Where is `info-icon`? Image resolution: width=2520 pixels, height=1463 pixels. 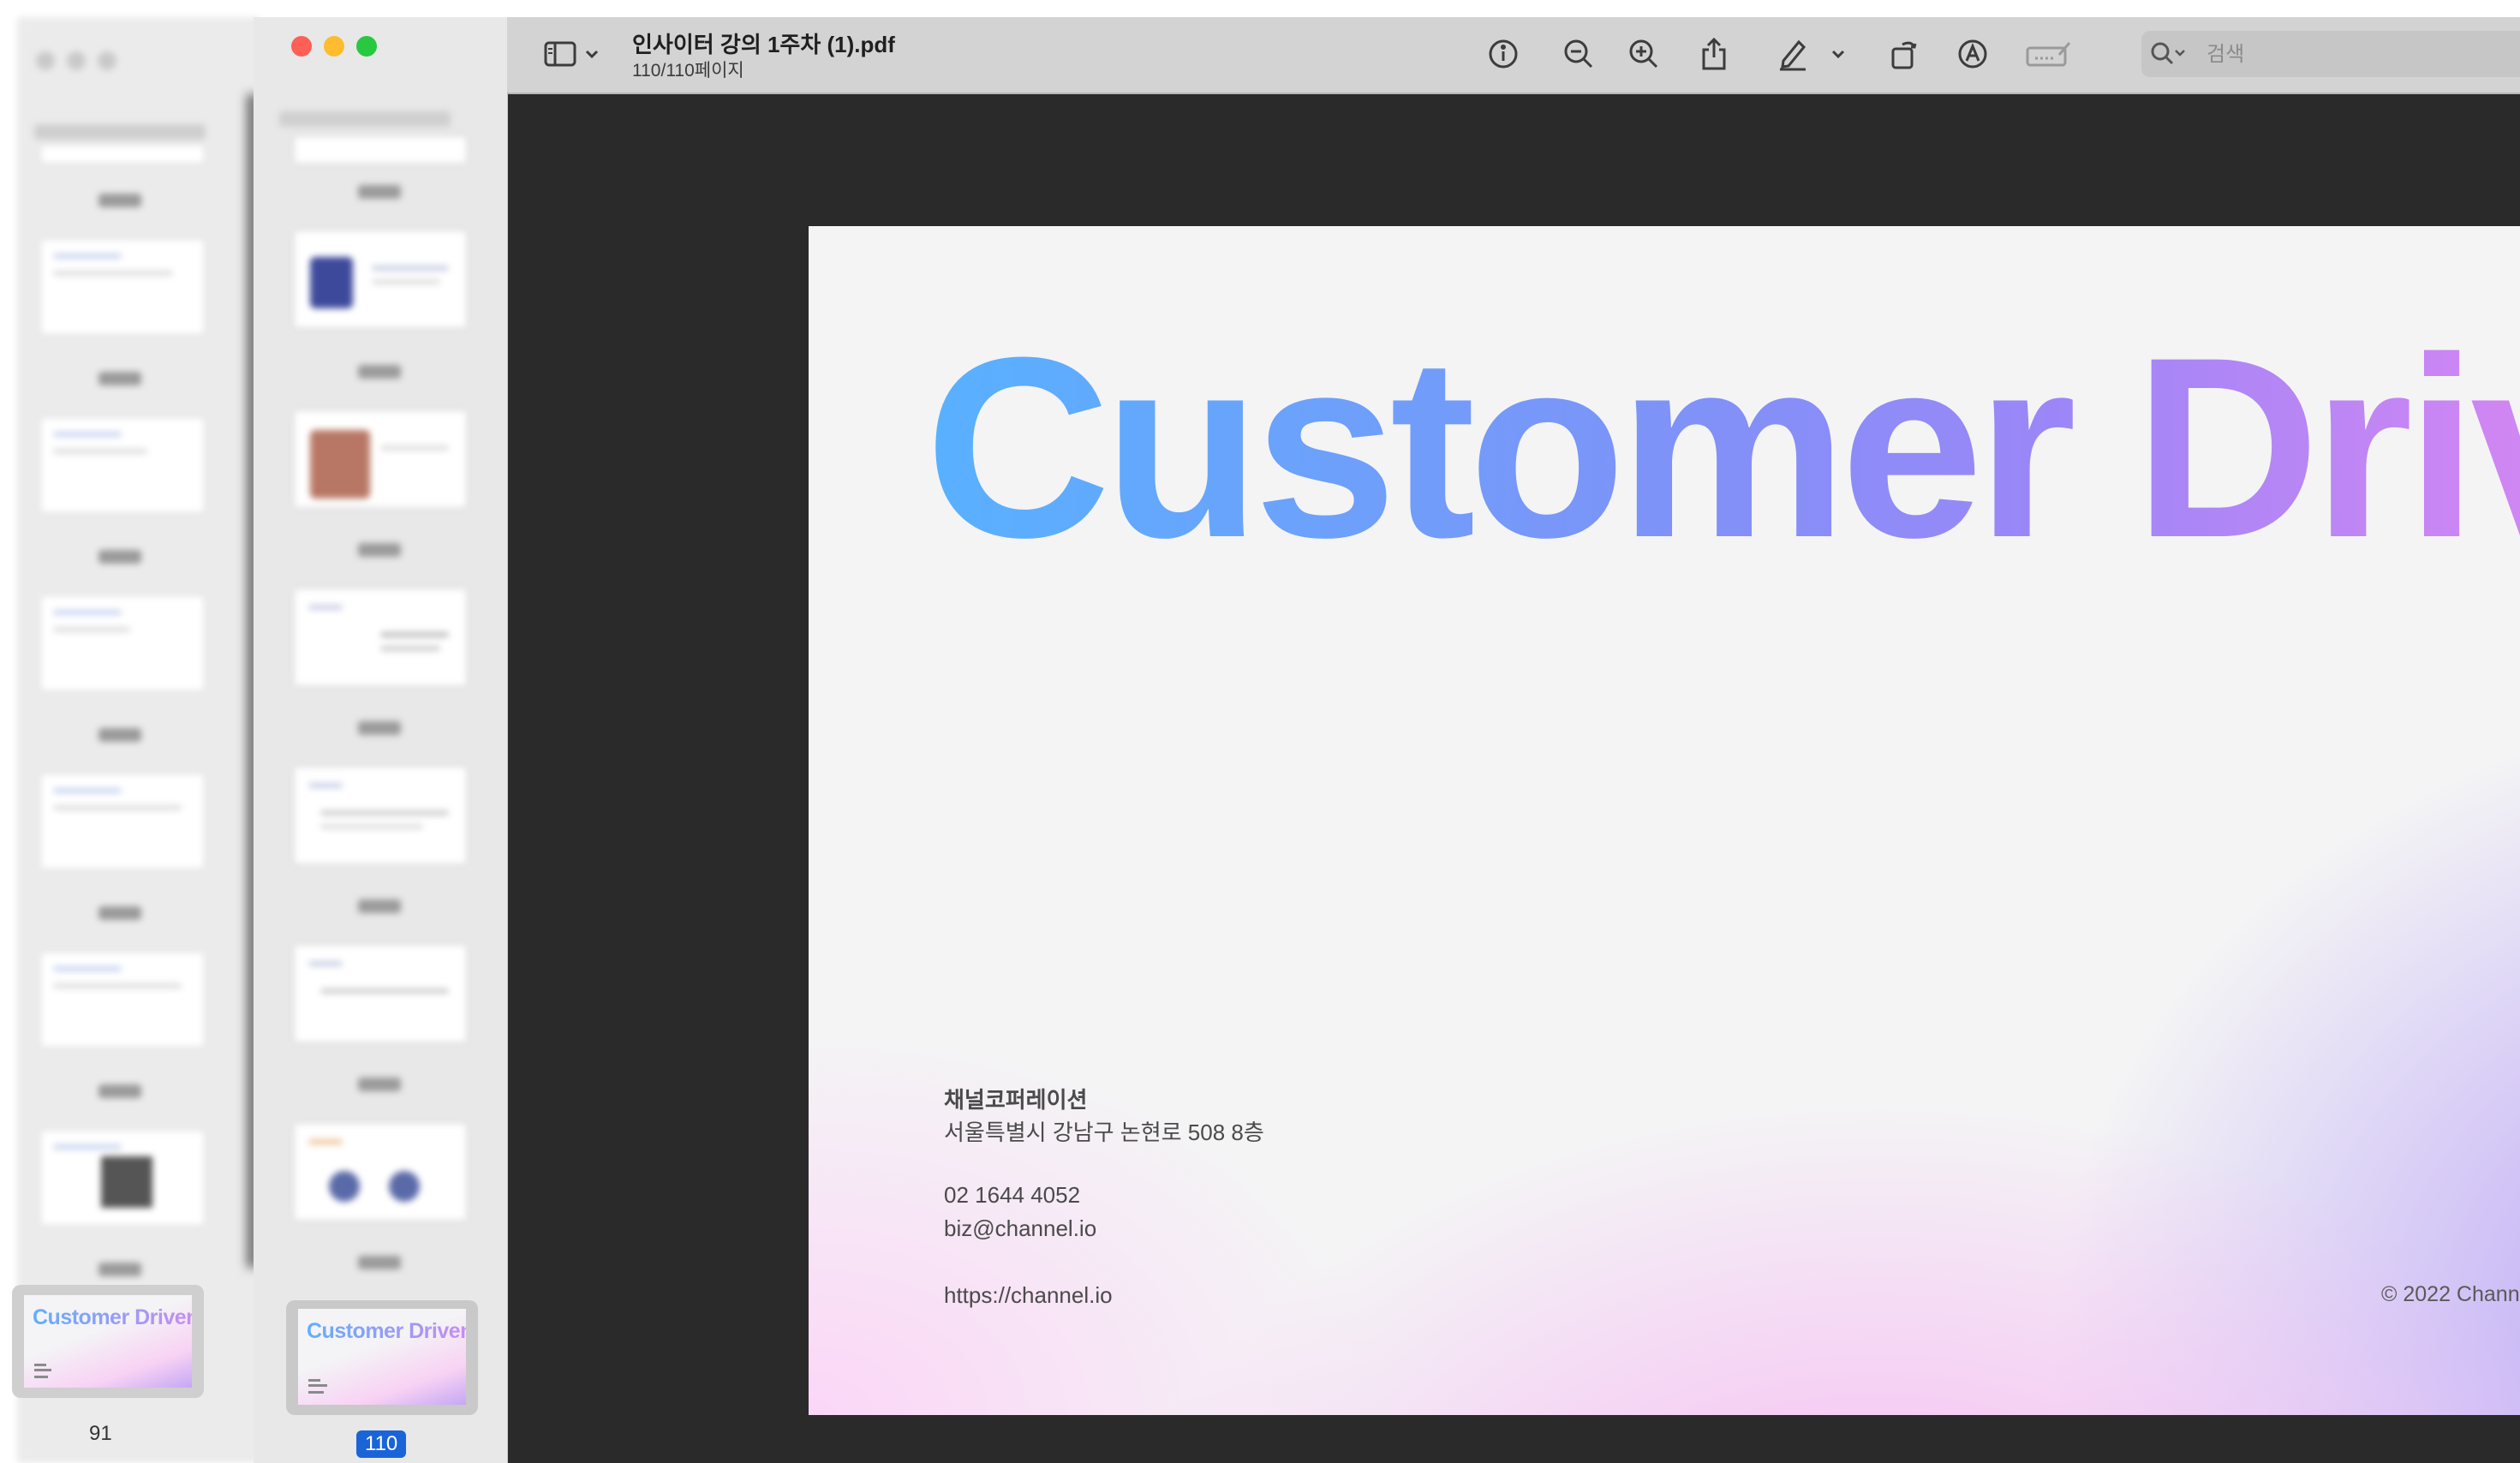 info-icon is located at coordinates (1503, 54).